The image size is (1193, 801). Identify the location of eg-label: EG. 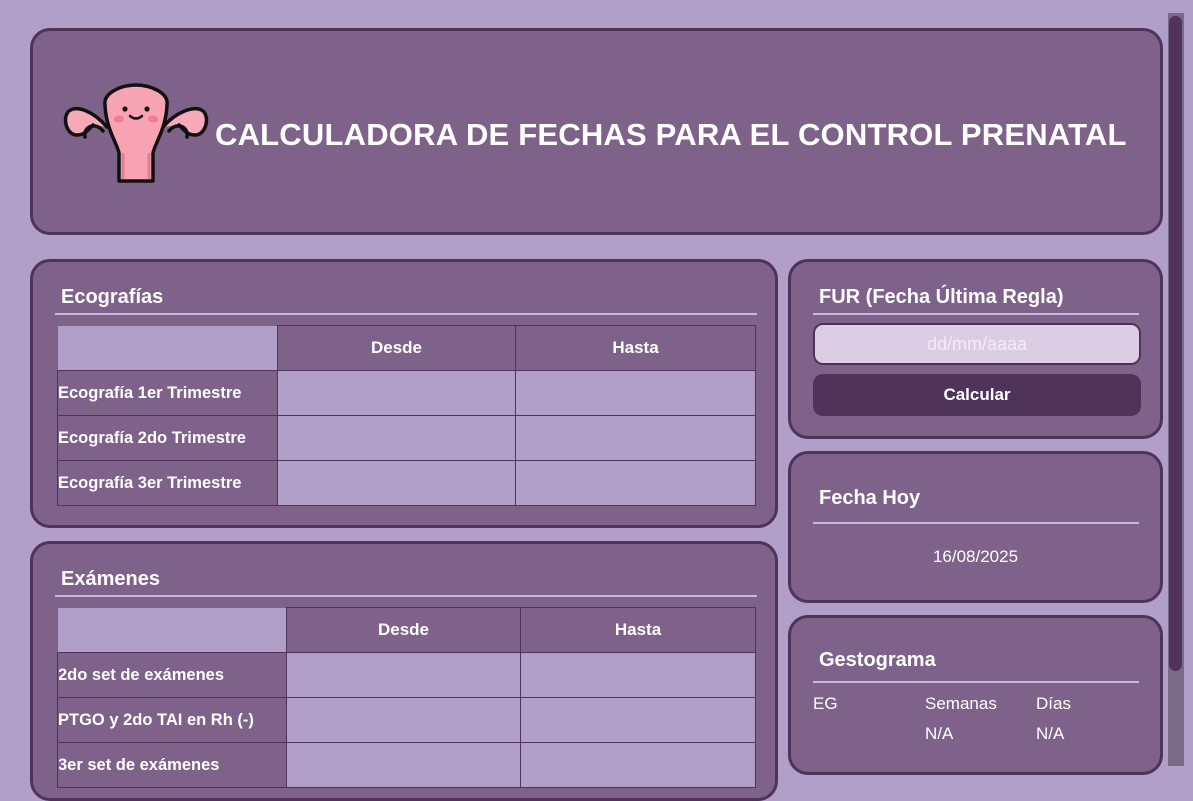
(825, 703).